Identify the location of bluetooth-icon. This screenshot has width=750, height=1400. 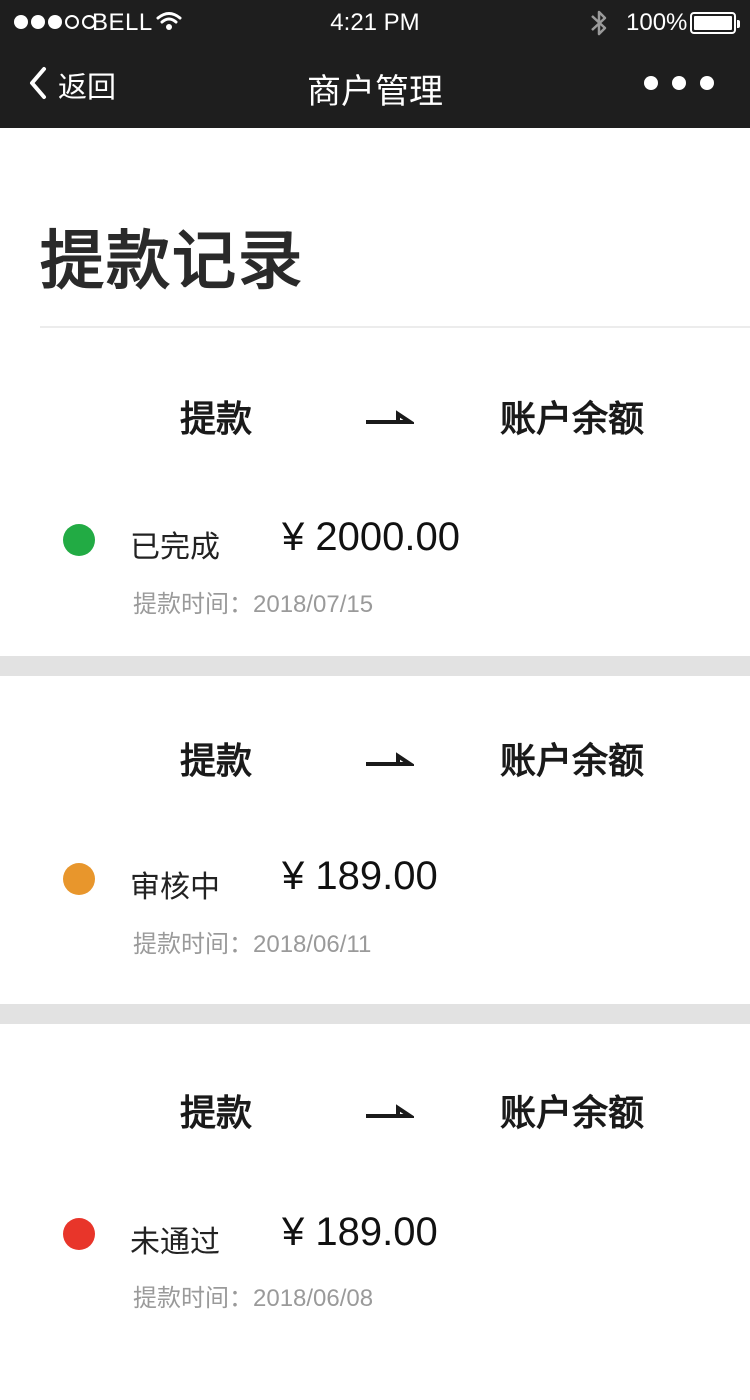
(599, 25).